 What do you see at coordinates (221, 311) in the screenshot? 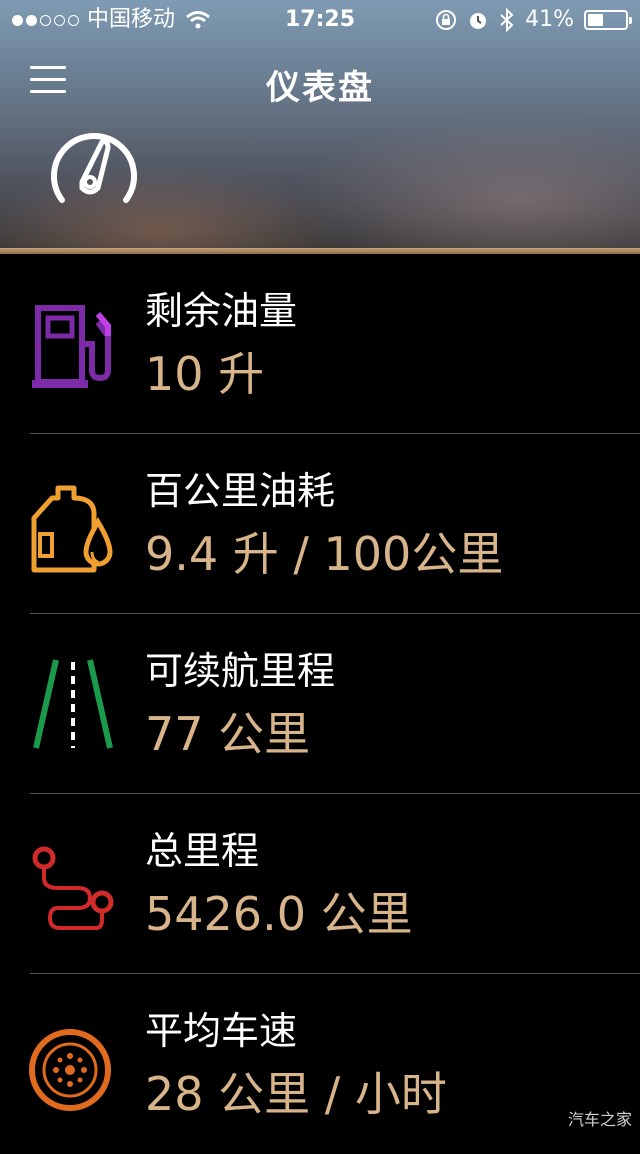
I see `item-label: 剩余油量` at bounding box center [221, 311].